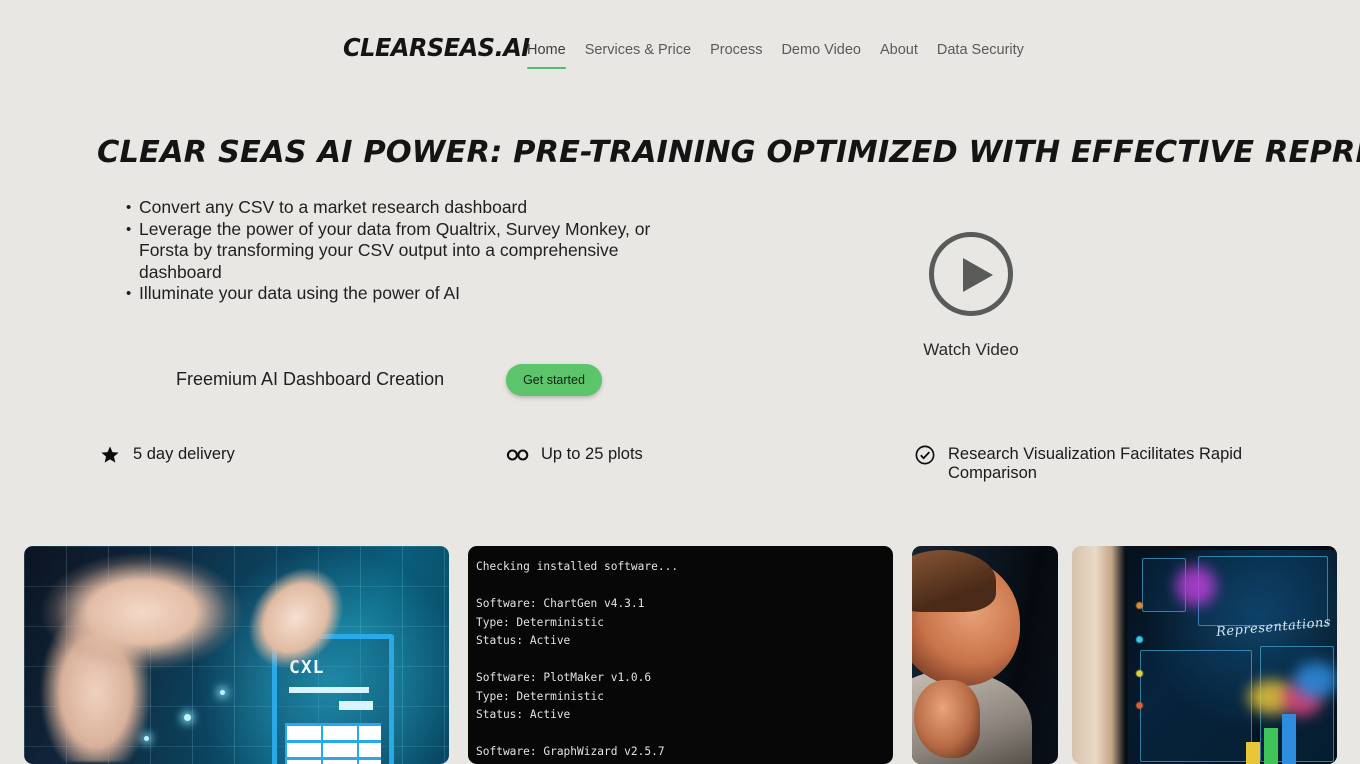  I want to click on infinity-icon, so click(518, 455).